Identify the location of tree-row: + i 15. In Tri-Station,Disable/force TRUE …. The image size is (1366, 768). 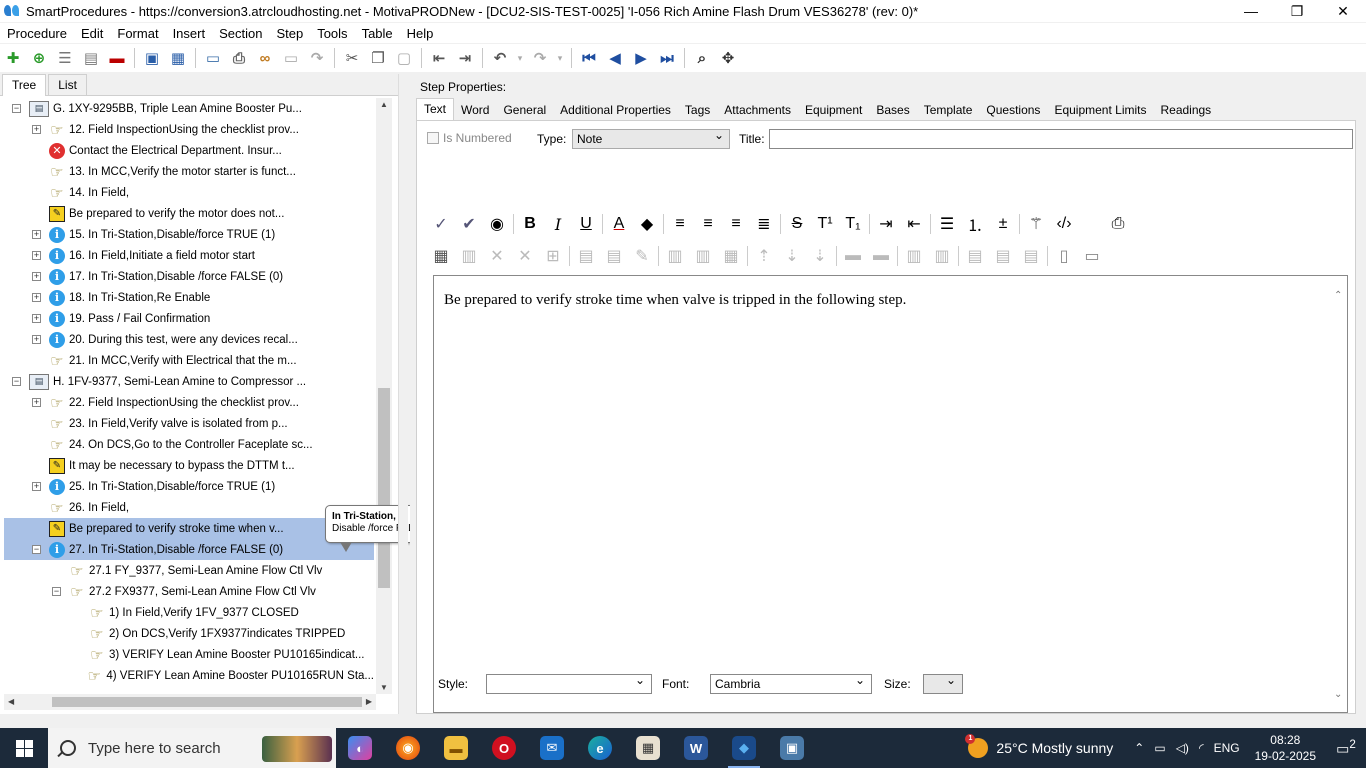
(189, 234).